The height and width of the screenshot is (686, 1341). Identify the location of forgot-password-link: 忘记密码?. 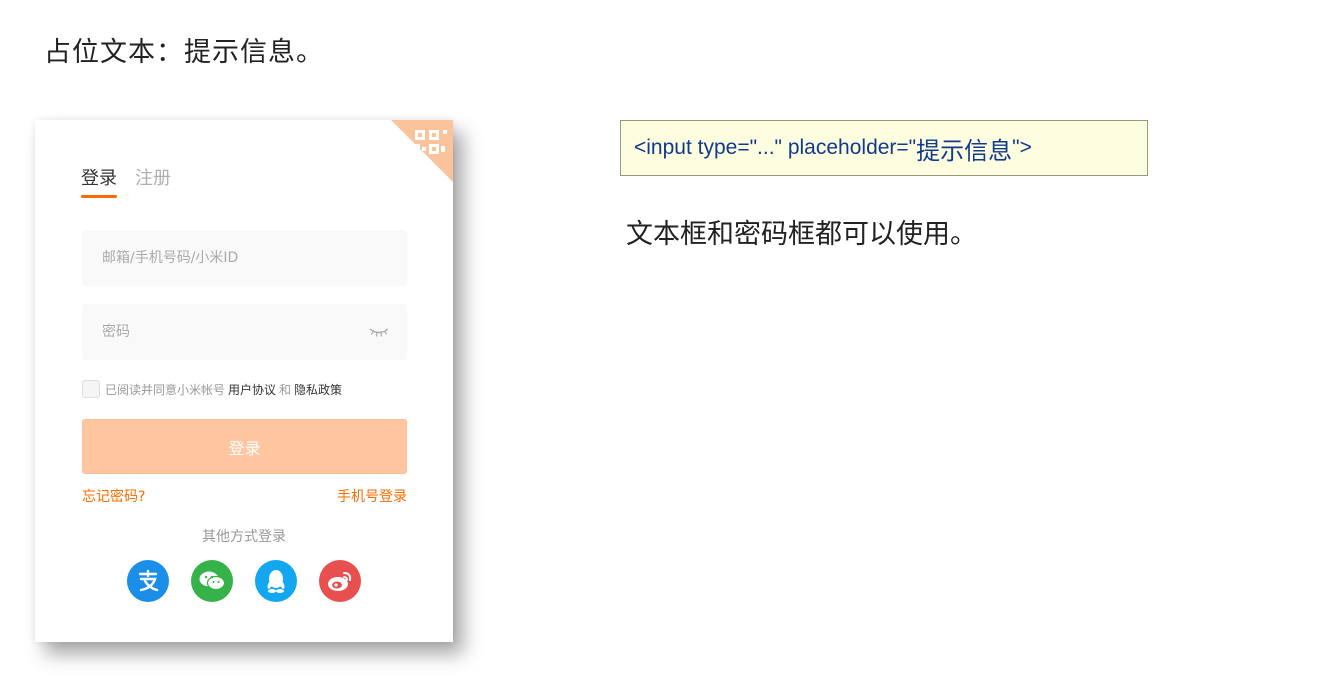
(113, 496).